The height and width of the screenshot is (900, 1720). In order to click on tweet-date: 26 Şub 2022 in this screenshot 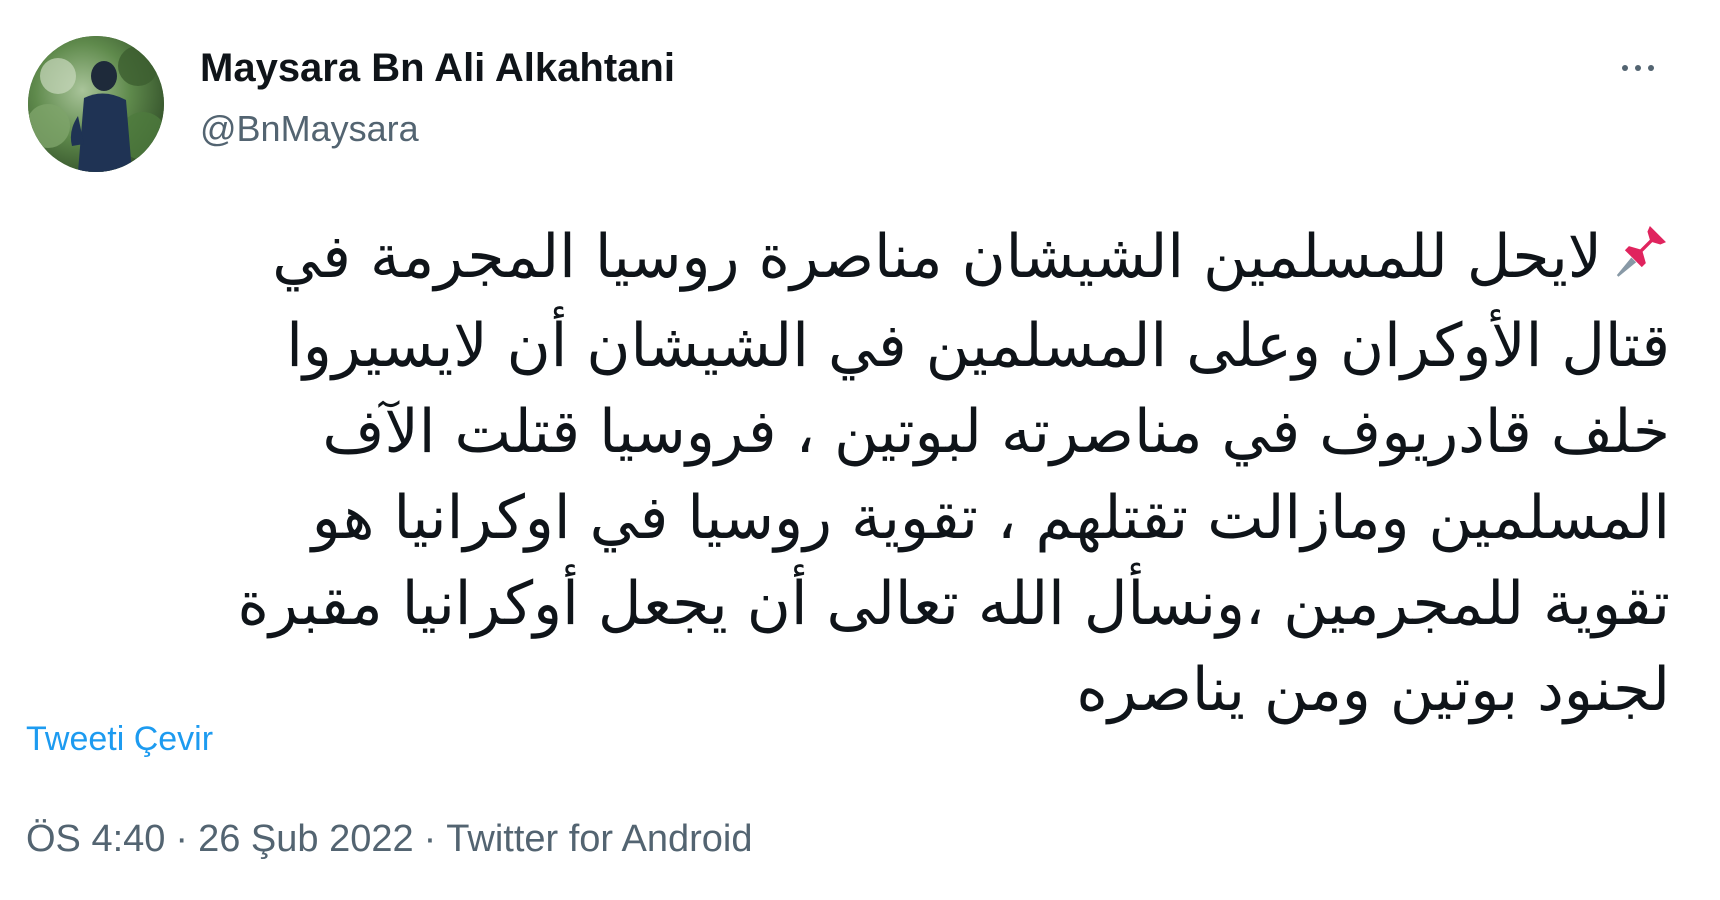, I will do `click(306, 839)`.